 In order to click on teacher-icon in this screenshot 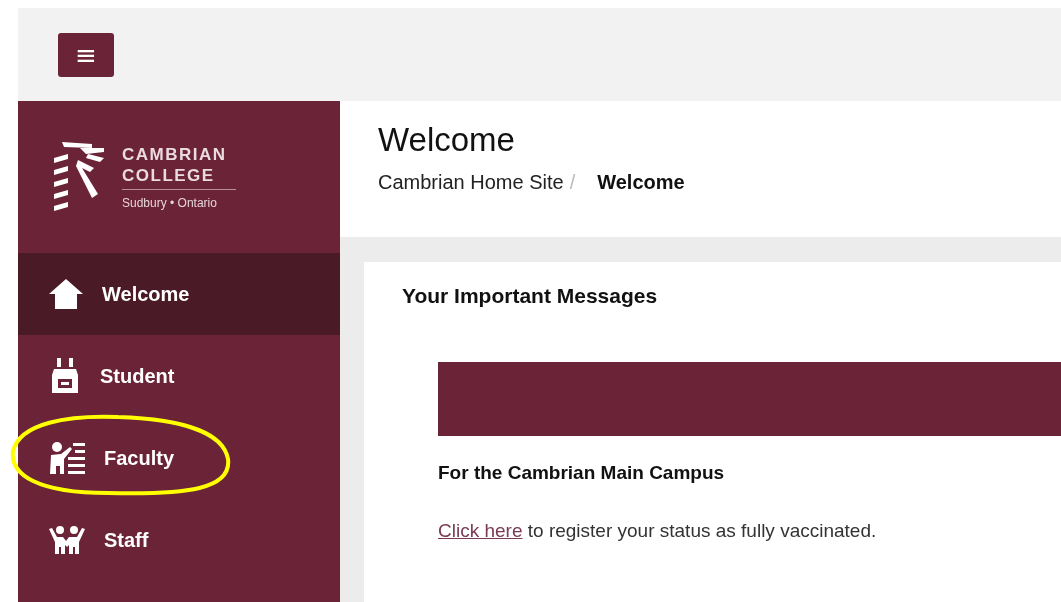, I will do `click(67, 458)`.